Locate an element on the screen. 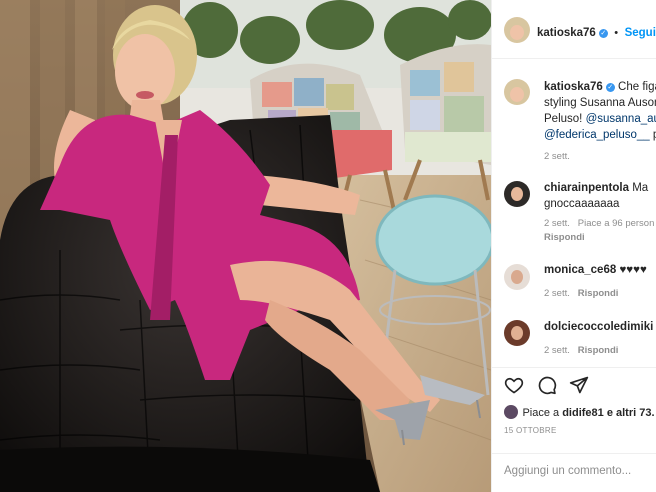 This screenshot has height=492, width=656. caption-more: pi is located at coordinates (653, 135).